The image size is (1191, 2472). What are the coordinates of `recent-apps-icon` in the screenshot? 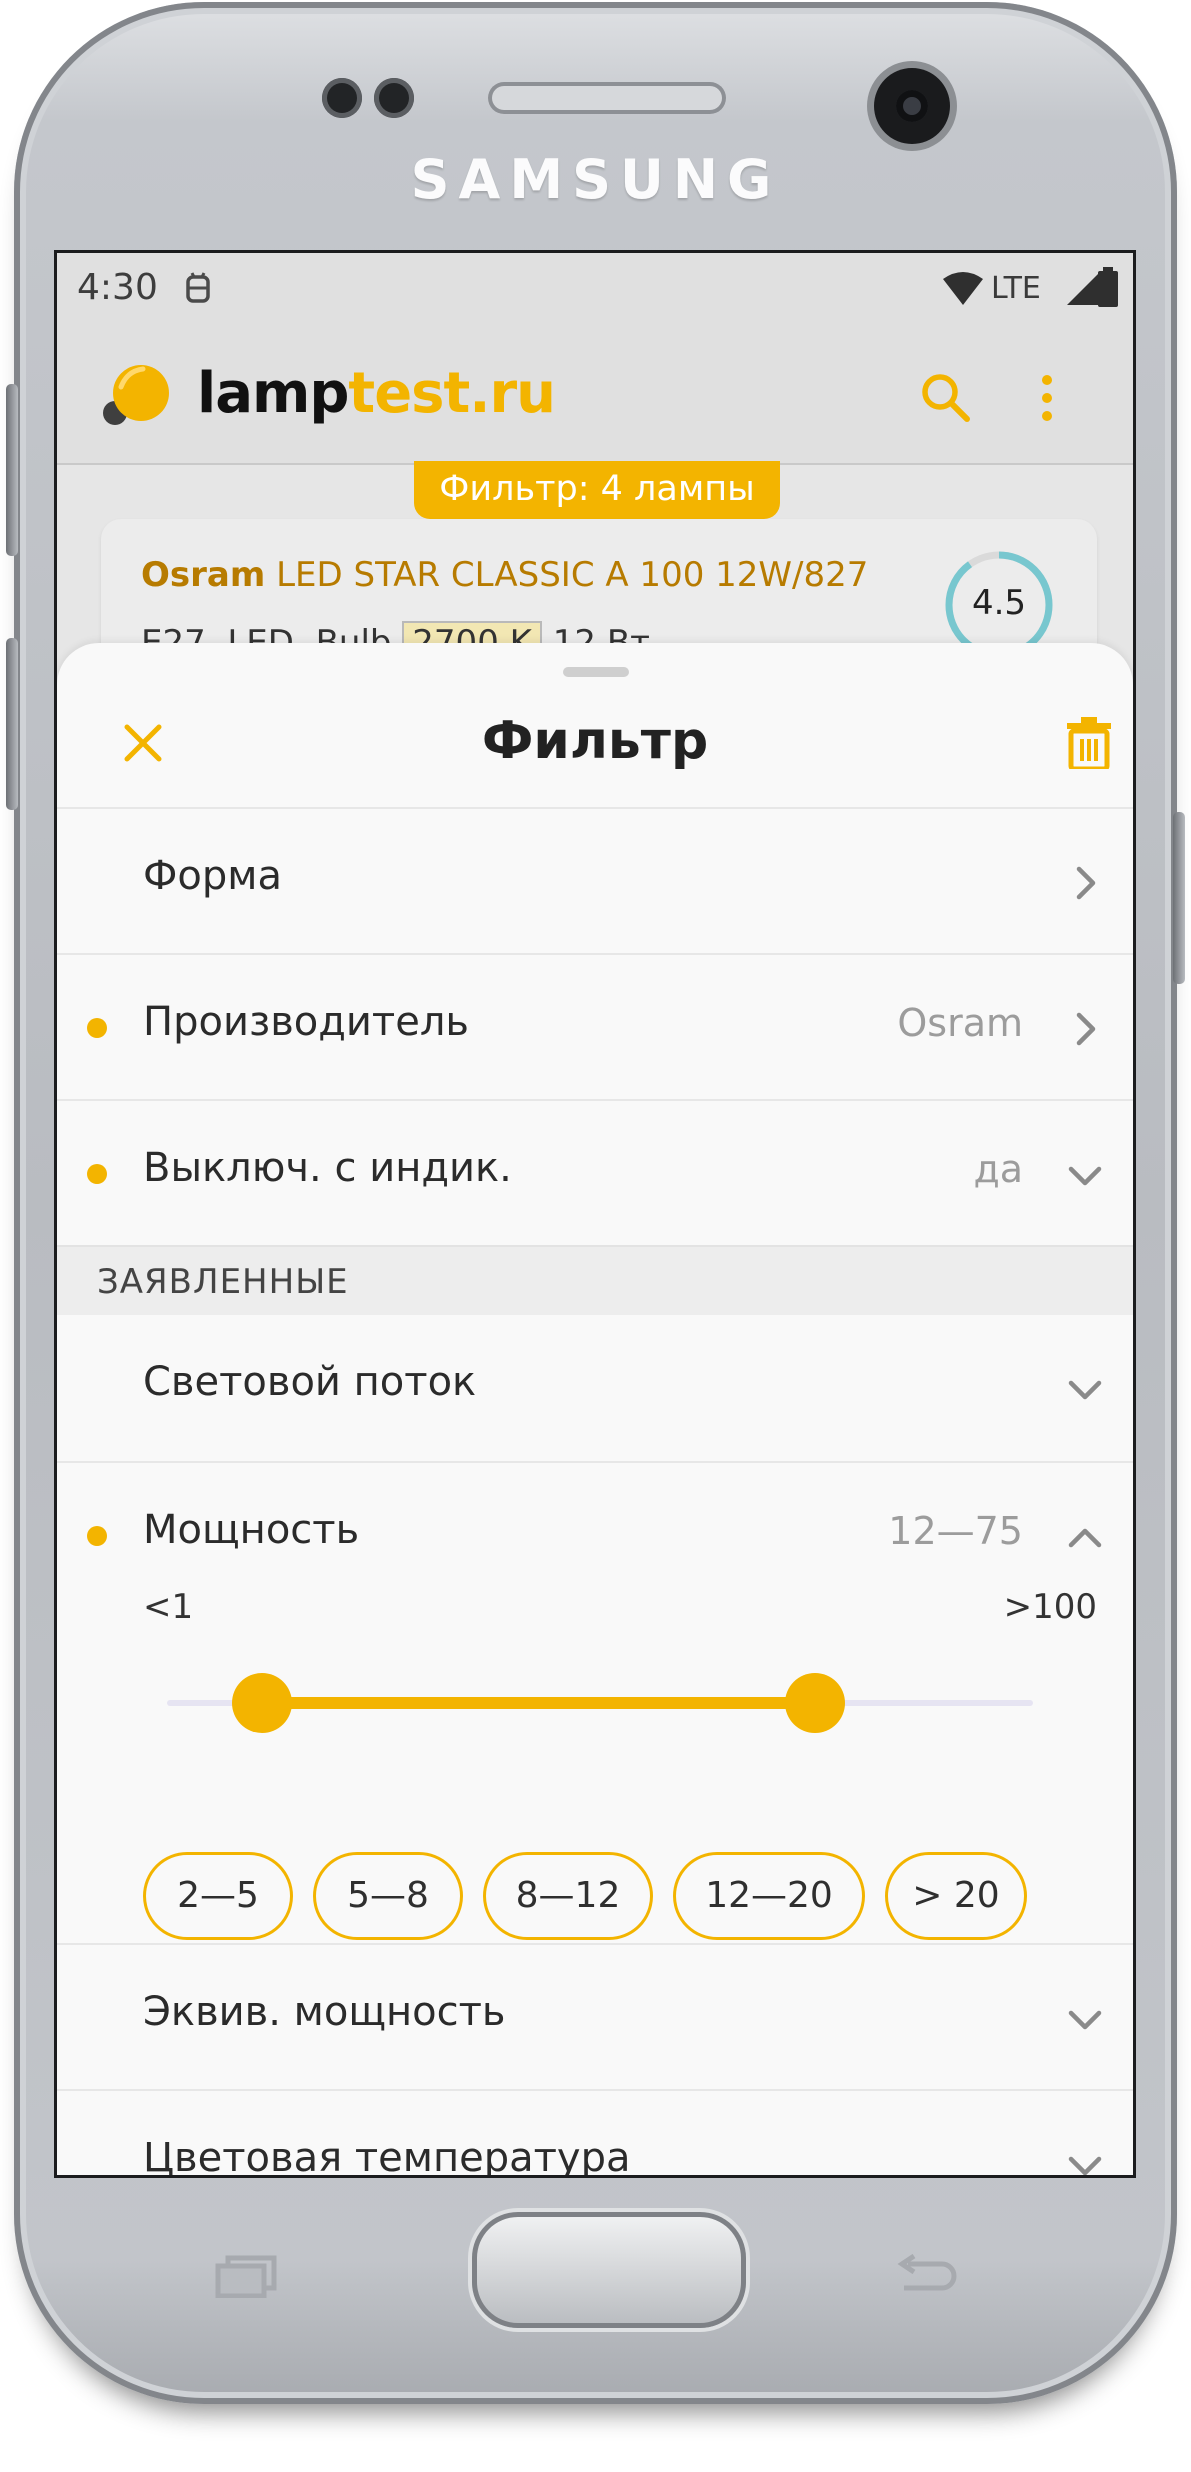 It's located at (246, 2276).